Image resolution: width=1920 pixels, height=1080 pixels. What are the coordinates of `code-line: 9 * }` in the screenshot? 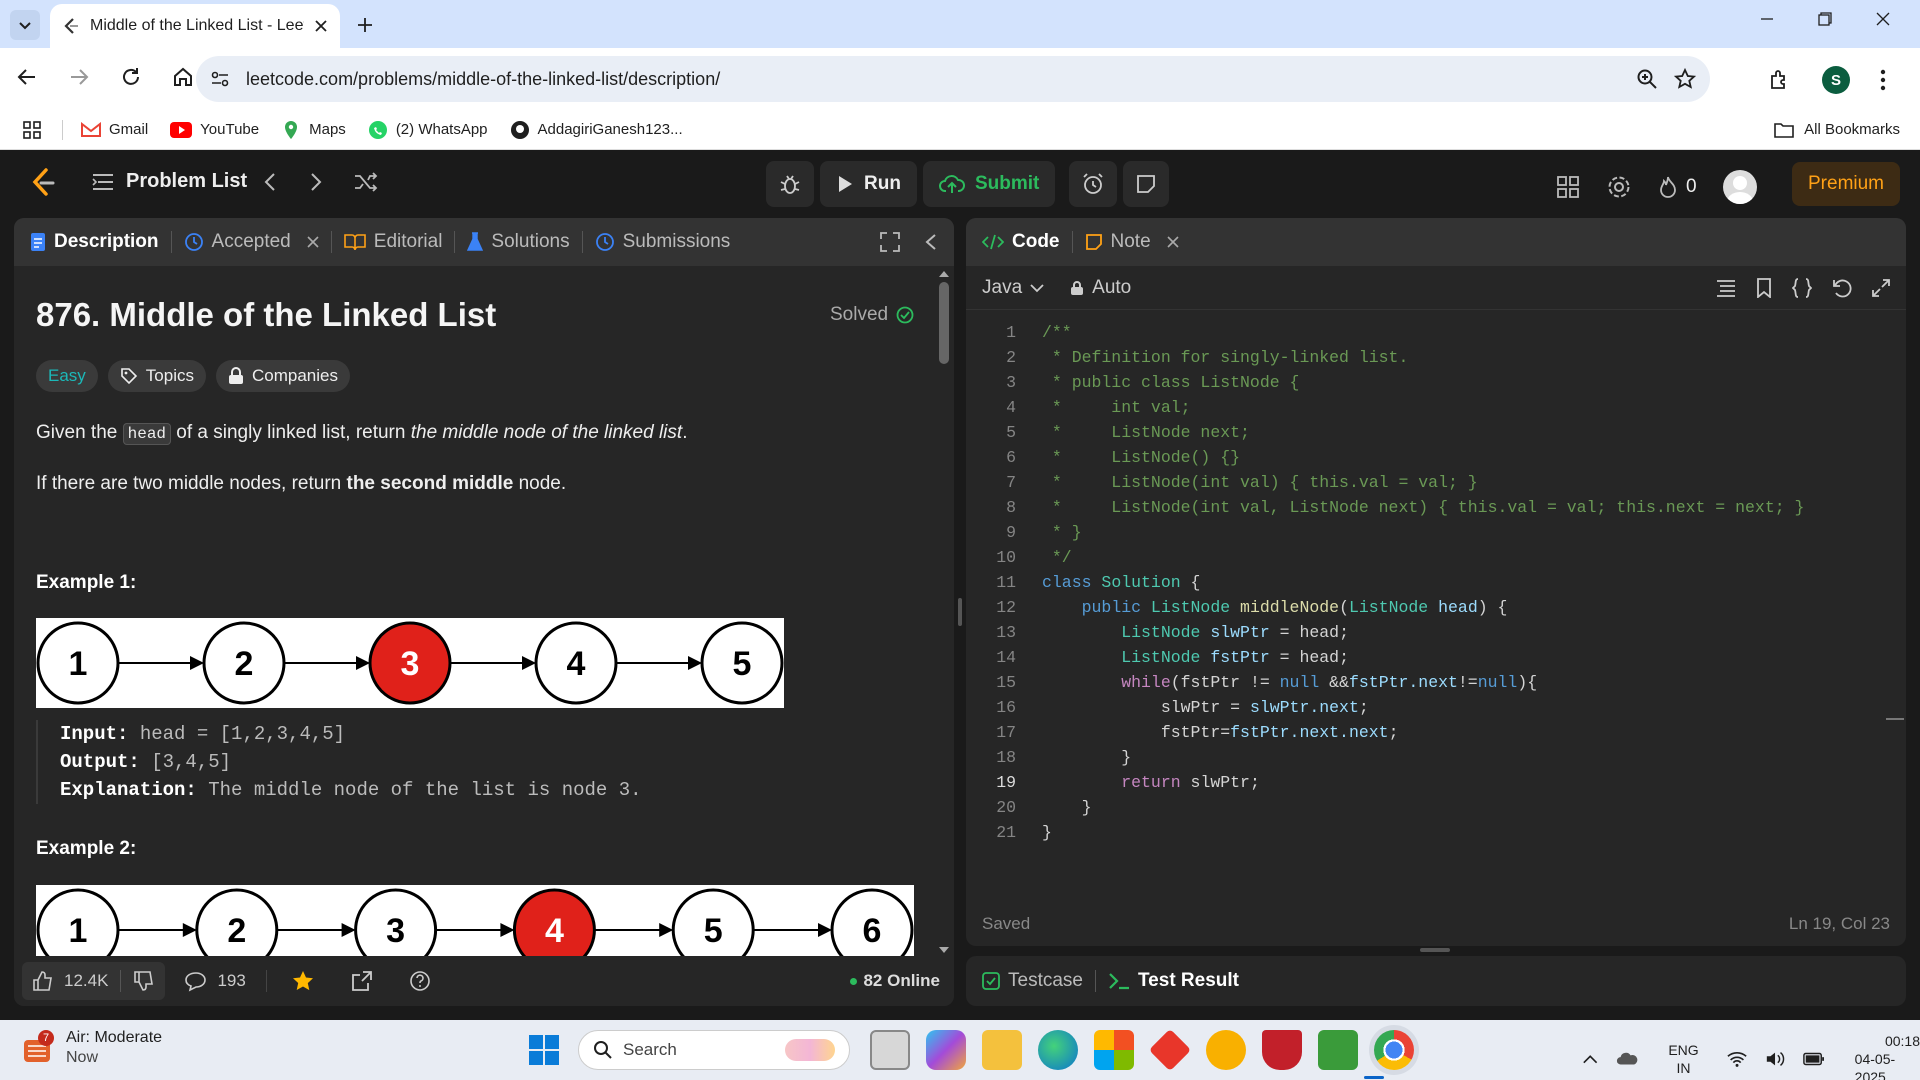 It's located at (1426, 532).